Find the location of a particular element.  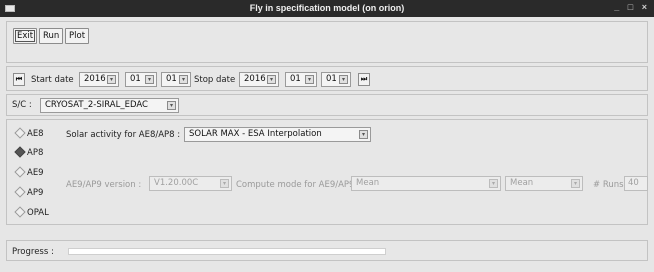

start-month-value: 01 is located at coordinates (135, 79).